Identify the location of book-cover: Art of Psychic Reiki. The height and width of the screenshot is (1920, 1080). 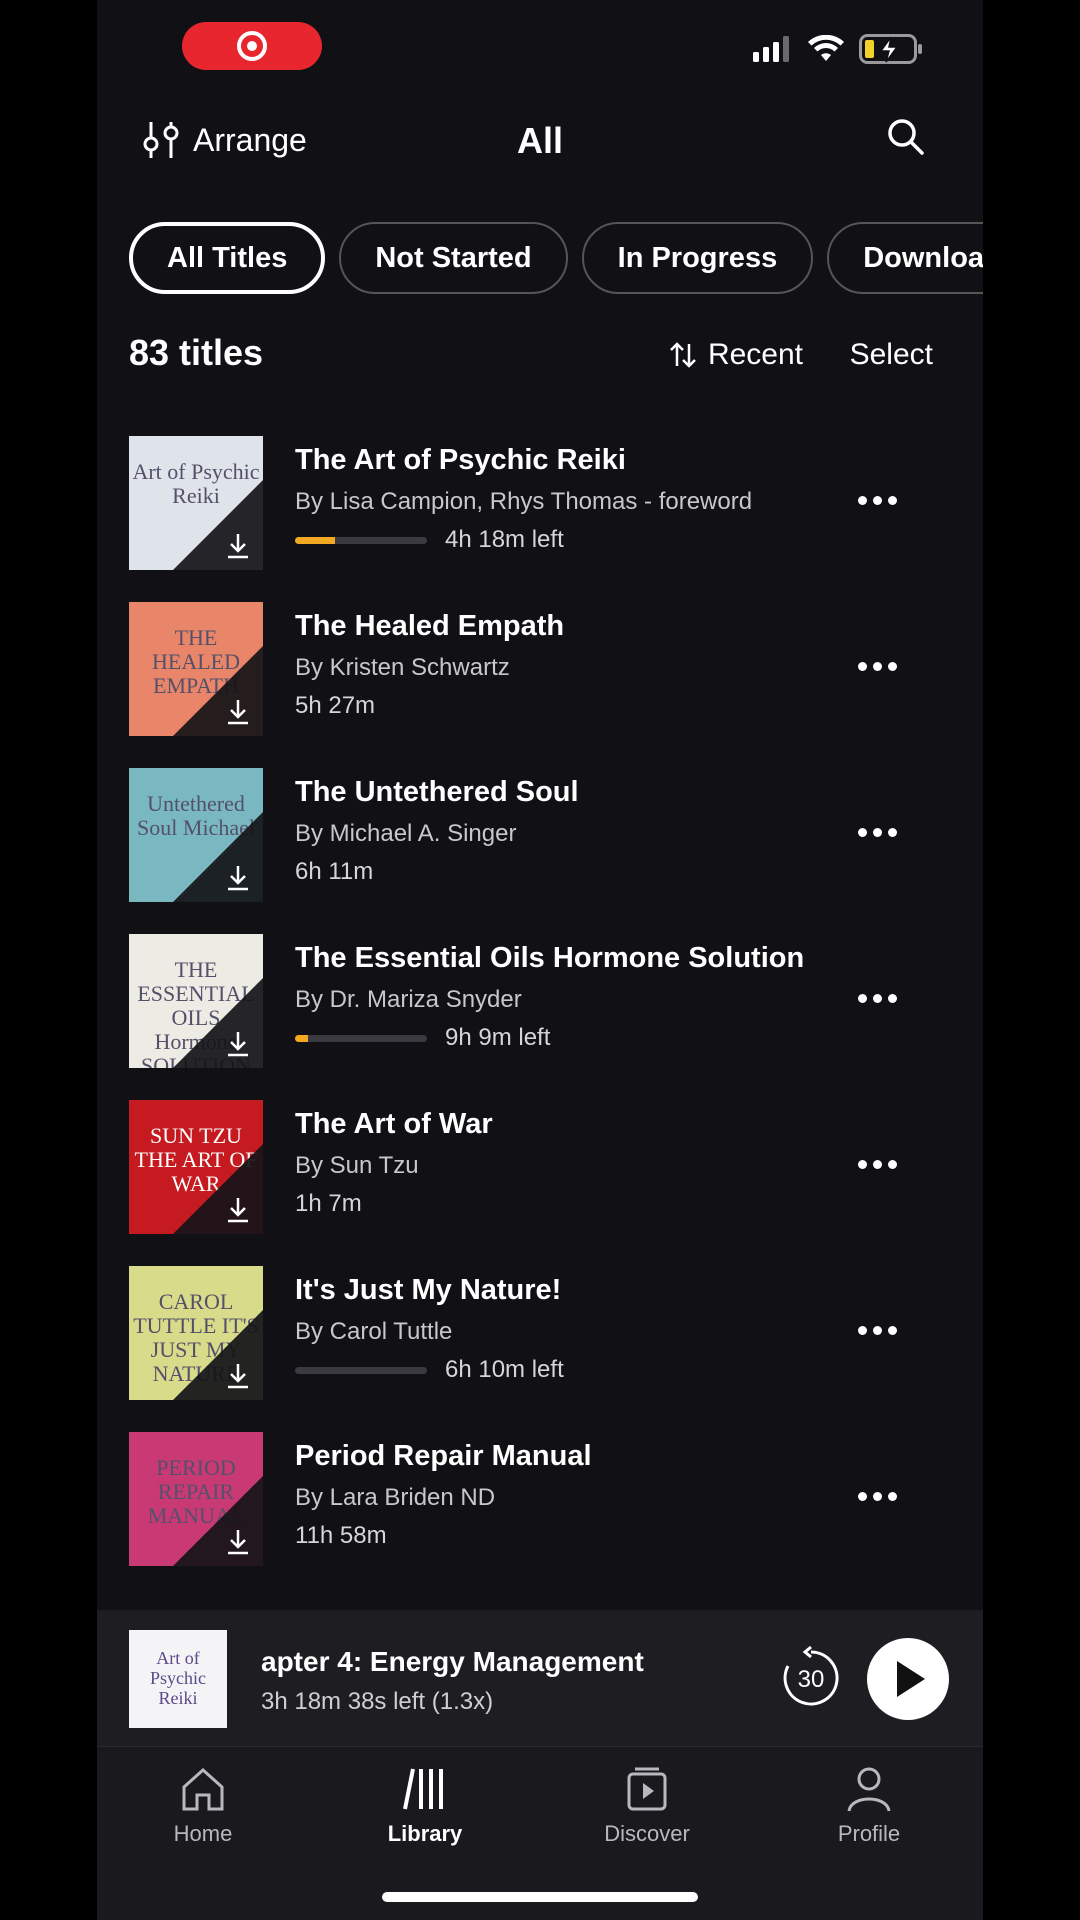
(196, 503).